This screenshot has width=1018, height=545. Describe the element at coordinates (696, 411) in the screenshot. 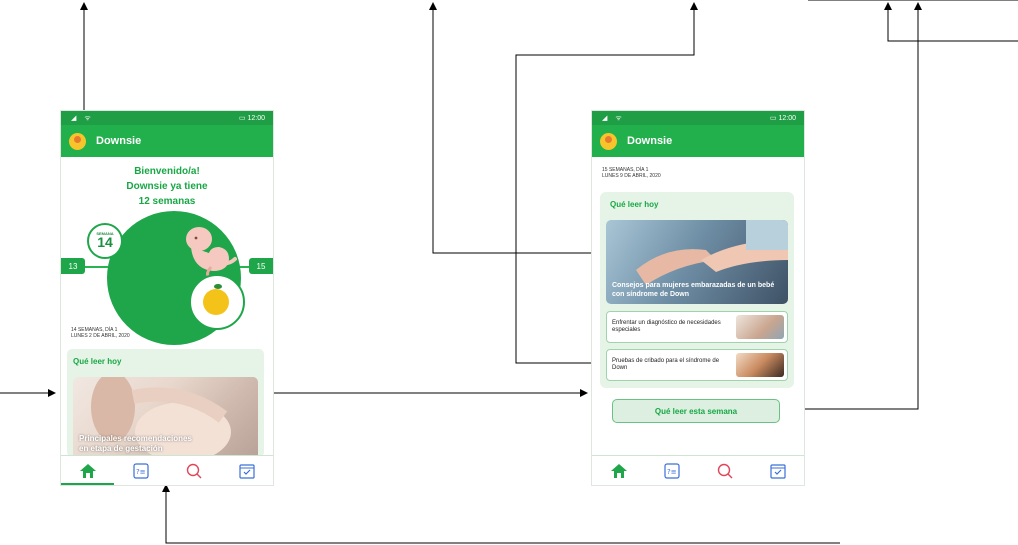

I see `read-this-week-button: Qué leer esta semana` at that location.